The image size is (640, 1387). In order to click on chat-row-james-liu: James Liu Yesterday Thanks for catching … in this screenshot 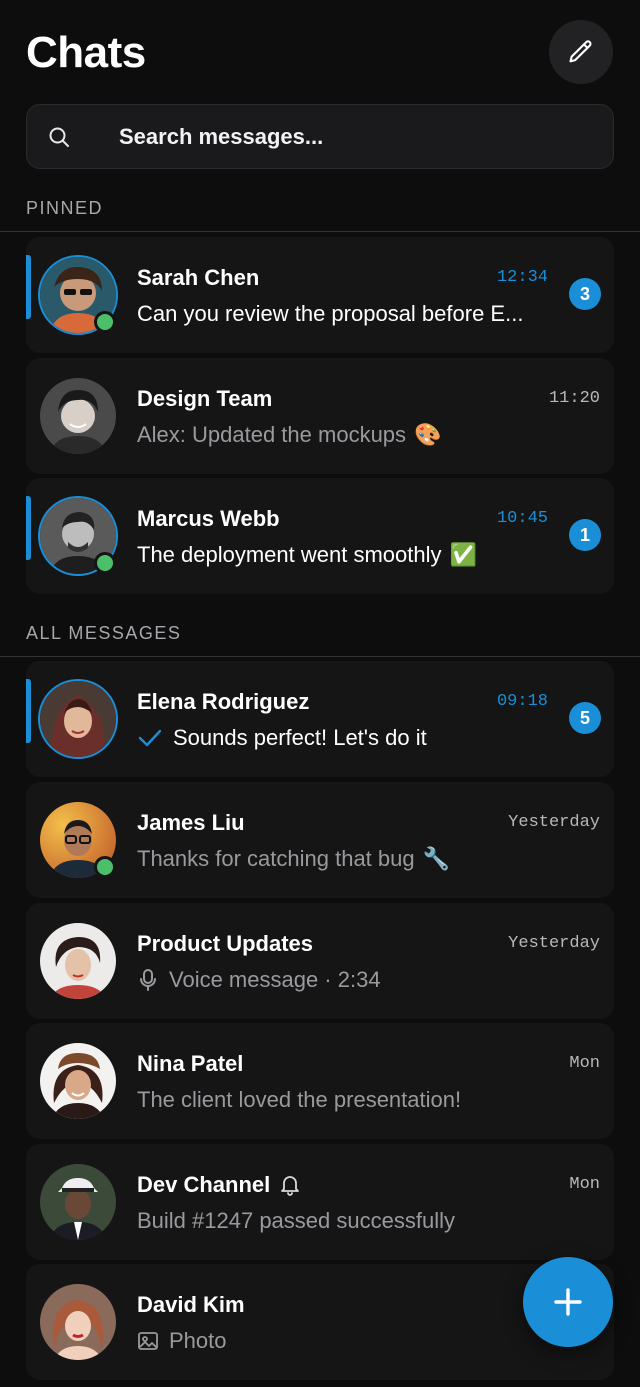, I will do `click(320, 840)`.